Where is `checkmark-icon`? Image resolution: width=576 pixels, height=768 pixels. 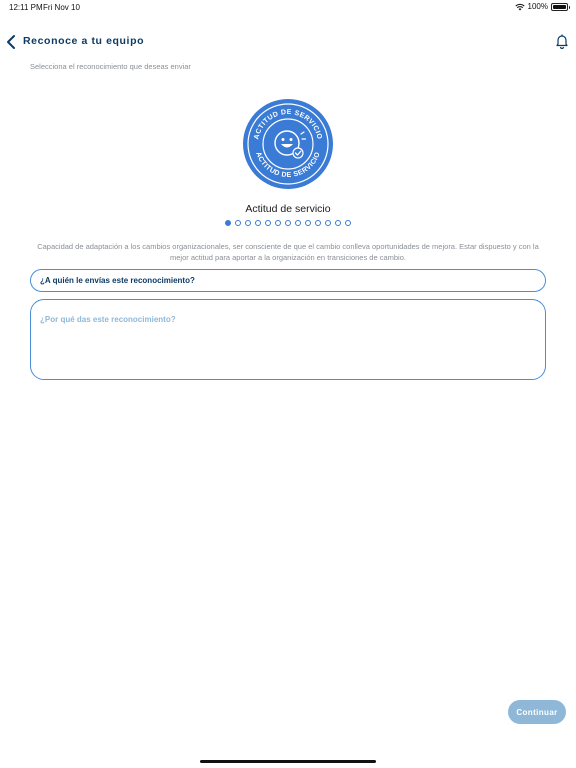 checkmark-icon is located at coordinates (298, 153).